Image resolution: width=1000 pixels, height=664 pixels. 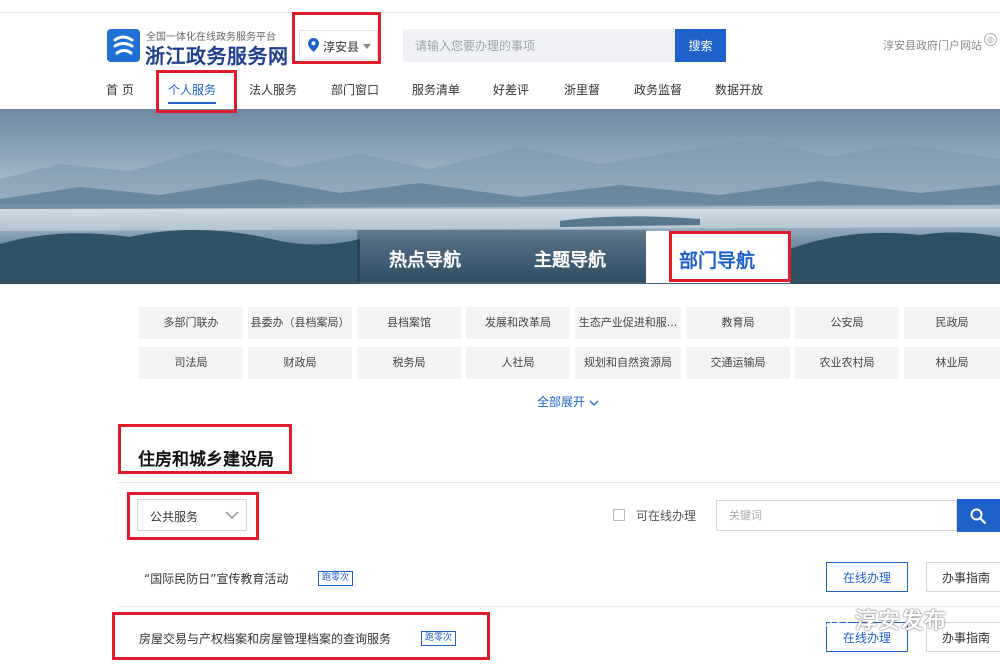 I want to click on nav-service-list: 服务清单, so click(x=436, y=89).